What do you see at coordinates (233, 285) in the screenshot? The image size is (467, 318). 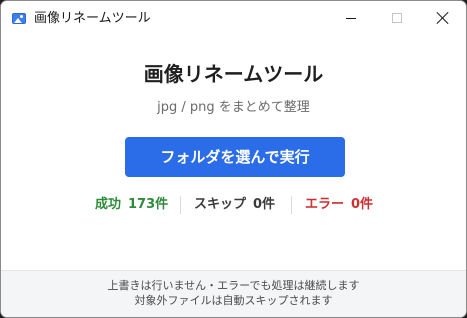 I see `footer-note-overwrite: 上書きは行いません・エラーでも処理は継続します` at bounding box center [233, 285].